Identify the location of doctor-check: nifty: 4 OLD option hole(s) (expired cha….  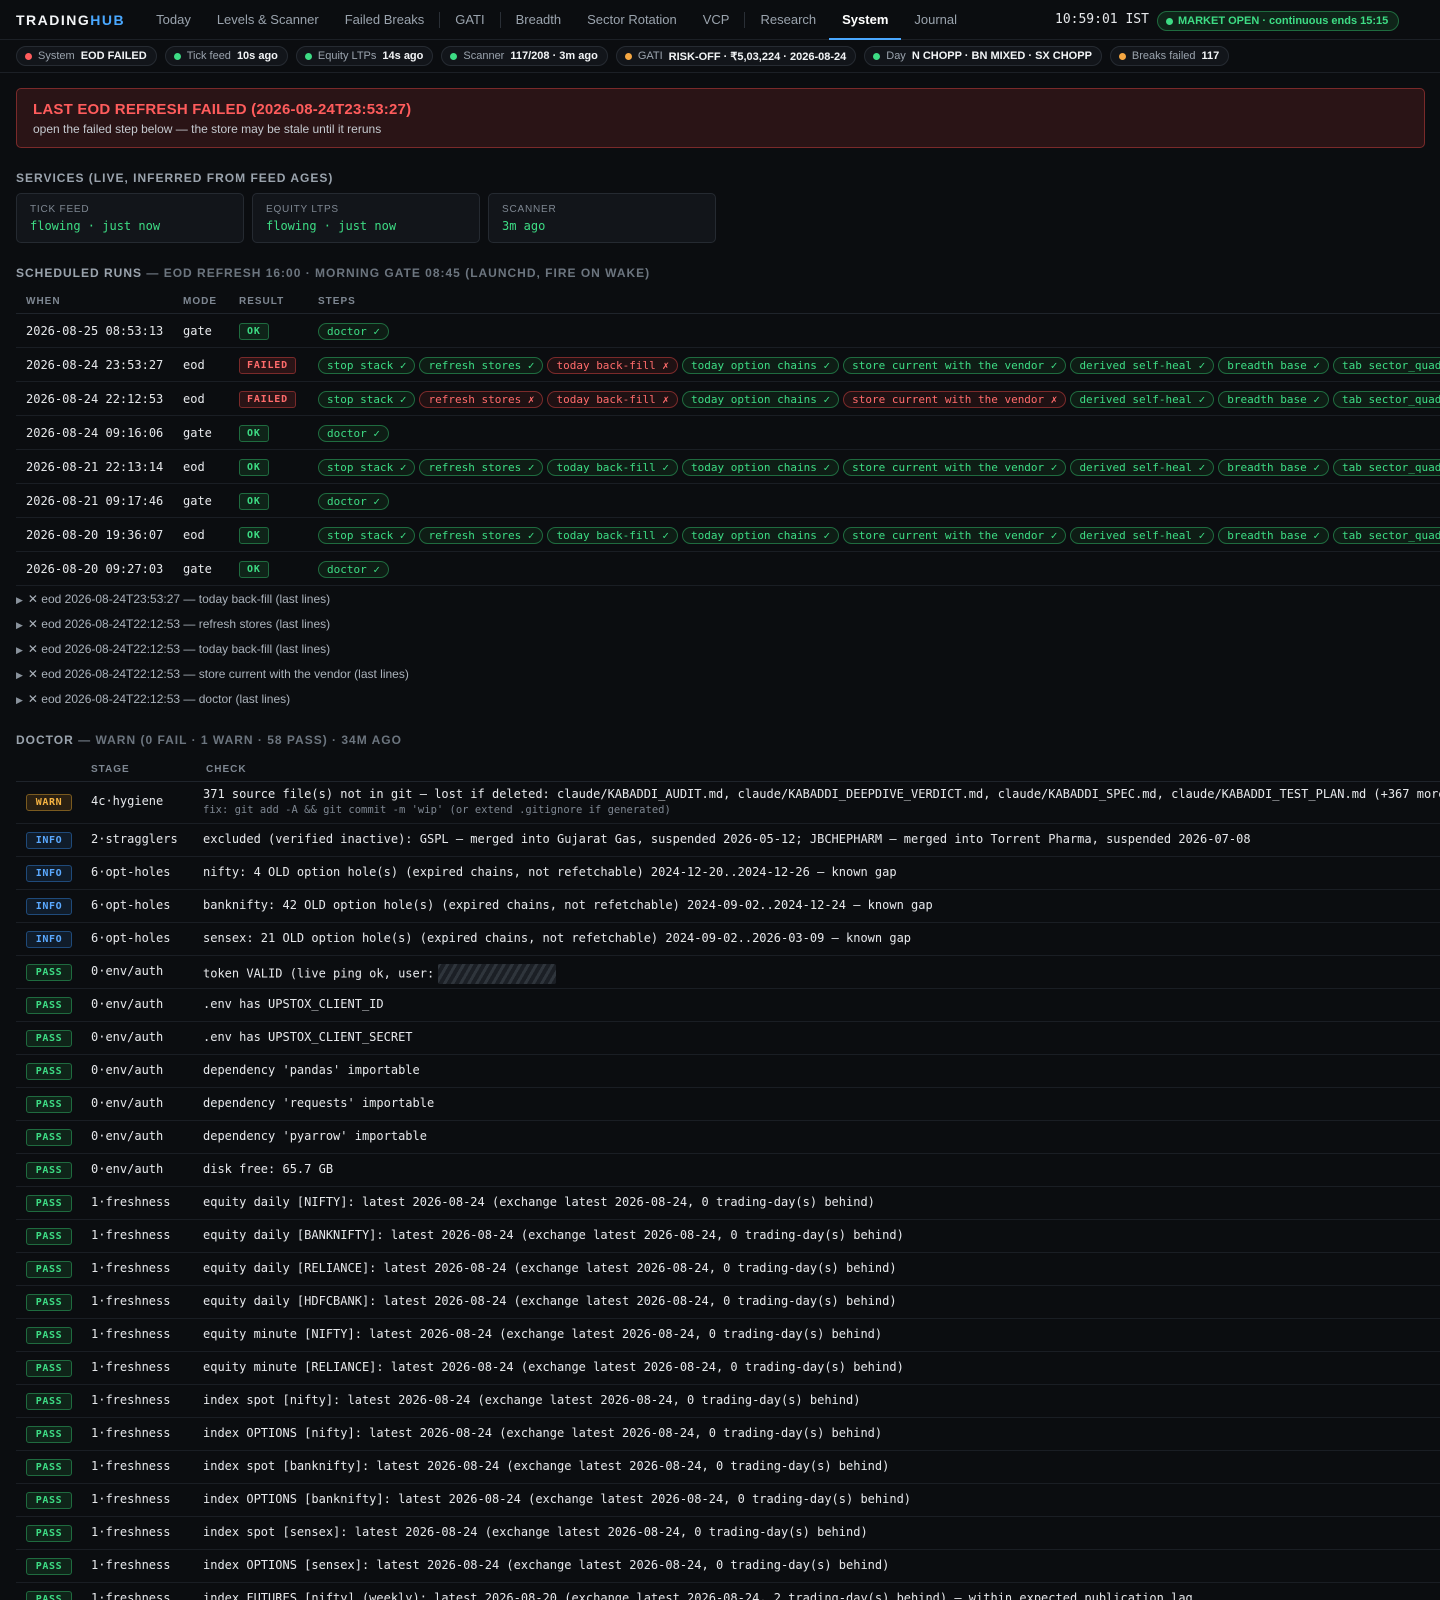
(550, 872).